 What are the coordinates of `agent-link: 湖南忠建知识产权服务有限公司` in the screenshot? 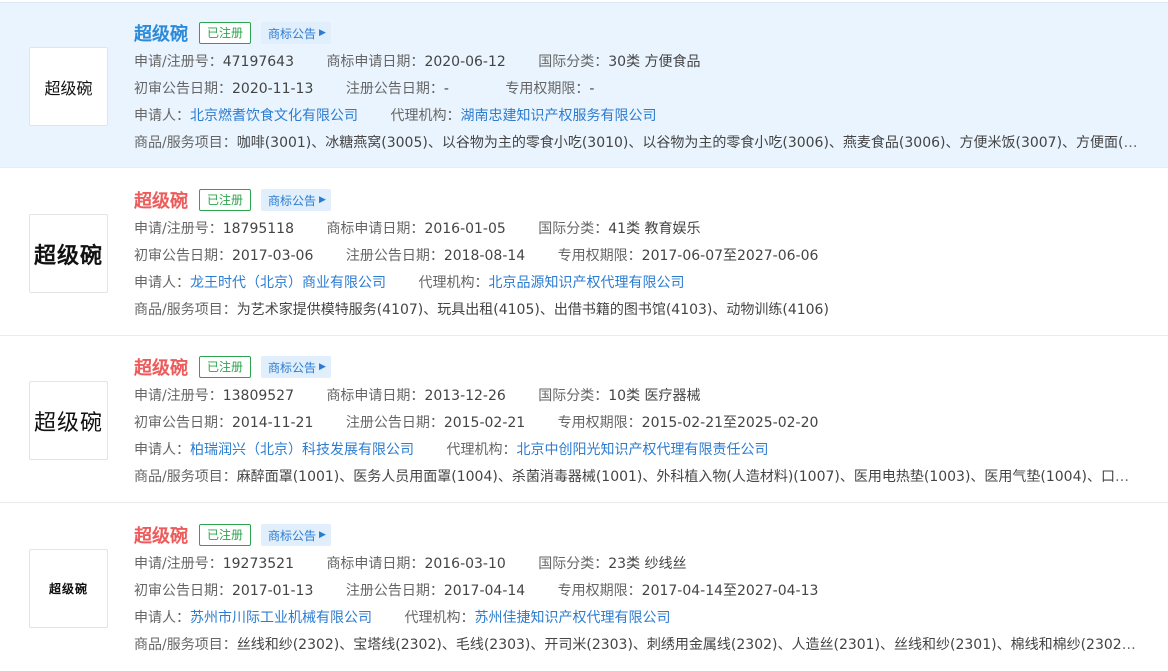 It's located at (558, 116).